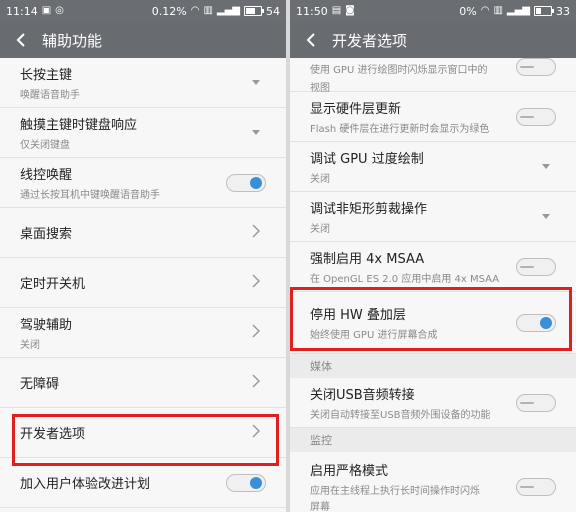 Image resolution: width=576 pixels, height=512 pixels. I want to click on gpu-view-updates-toggle, so click(536, 67).